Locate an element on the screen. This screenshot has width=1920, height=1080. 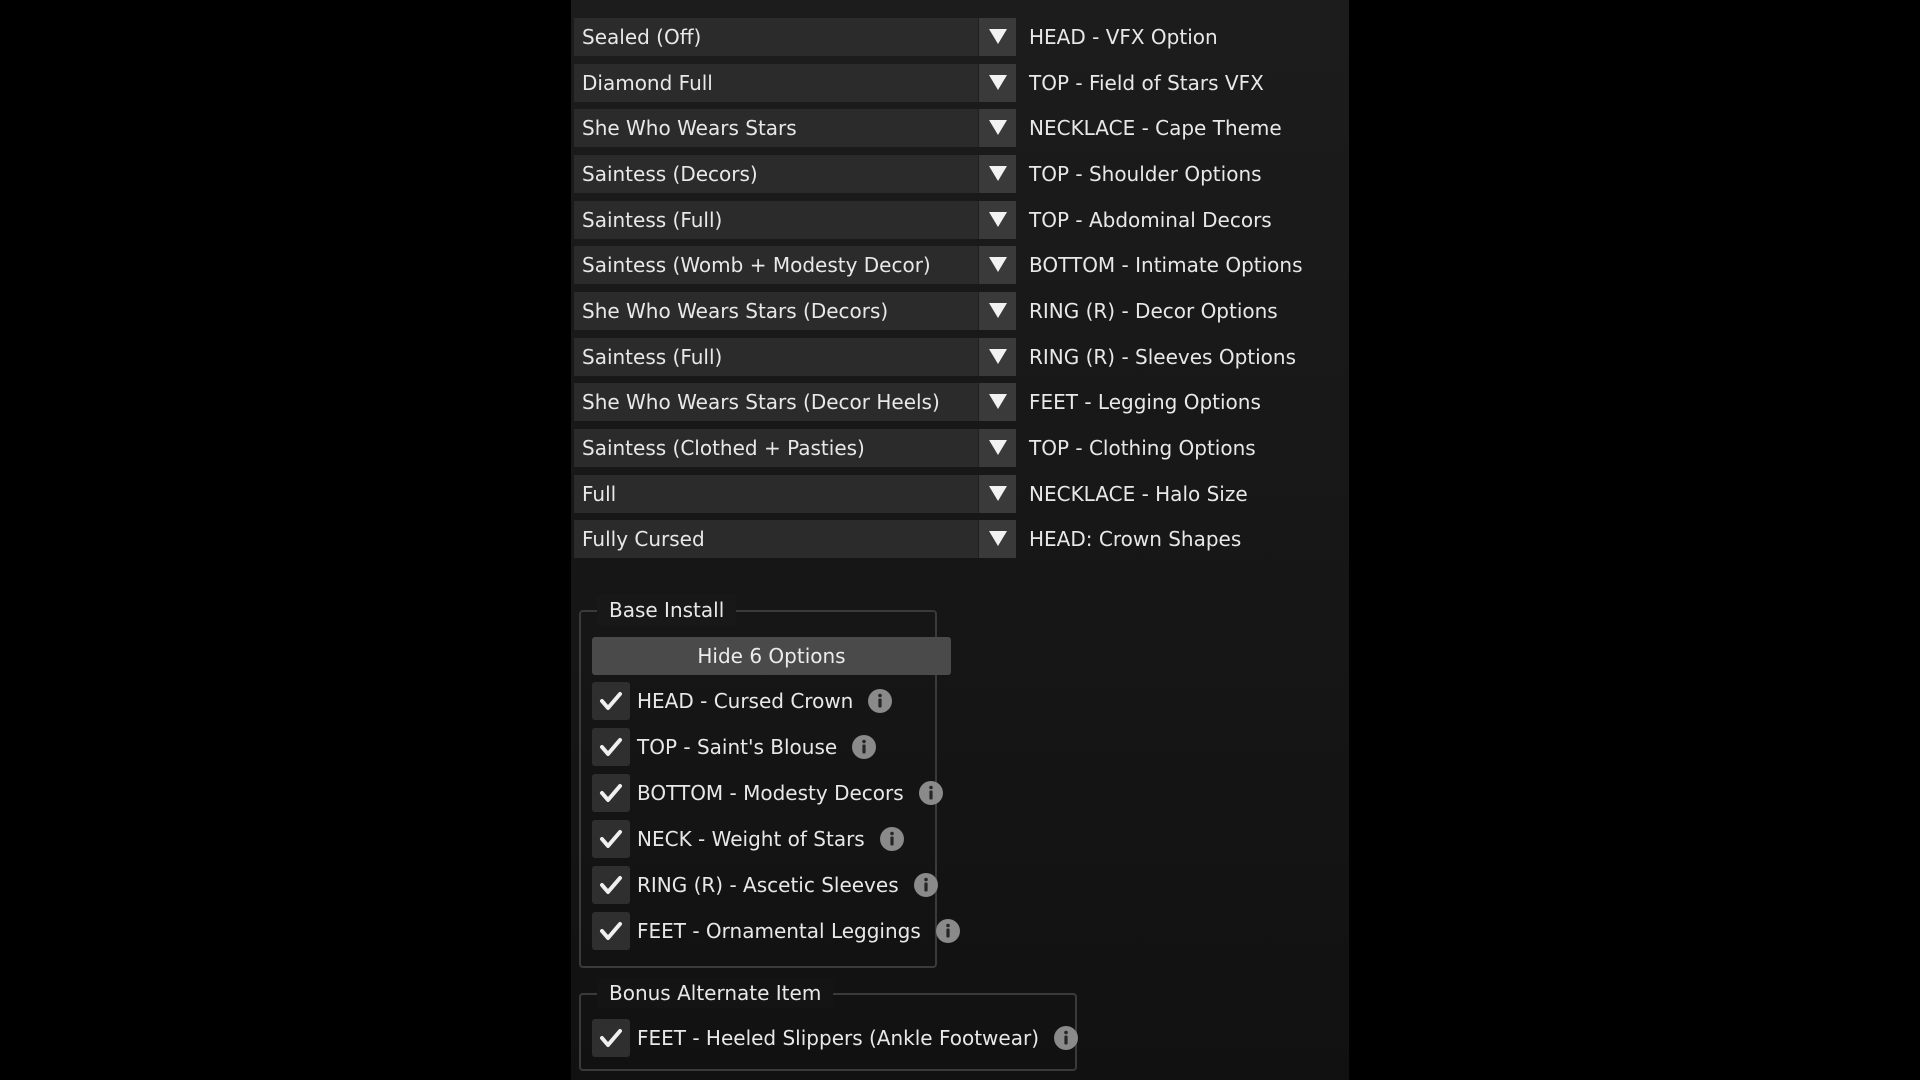
dropdown-value: Saintess (Decors) is located at coordinates (670, 173).